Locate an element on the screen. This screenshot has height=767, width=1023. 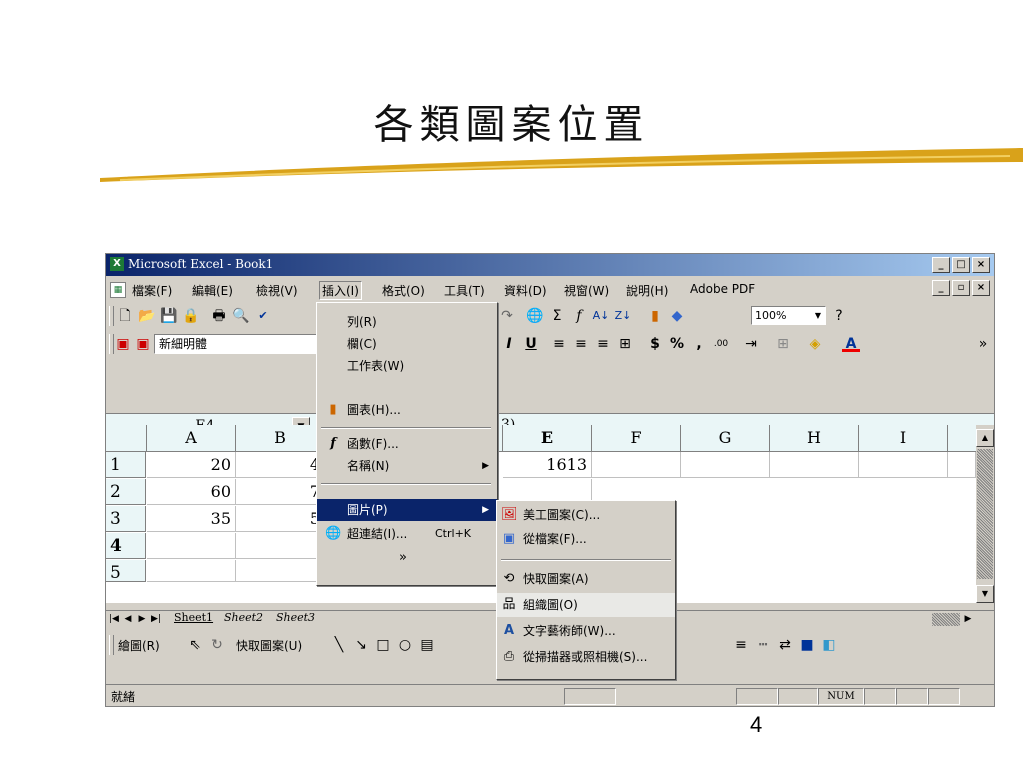
column-header-i: I is located at coordinates (903, 438).